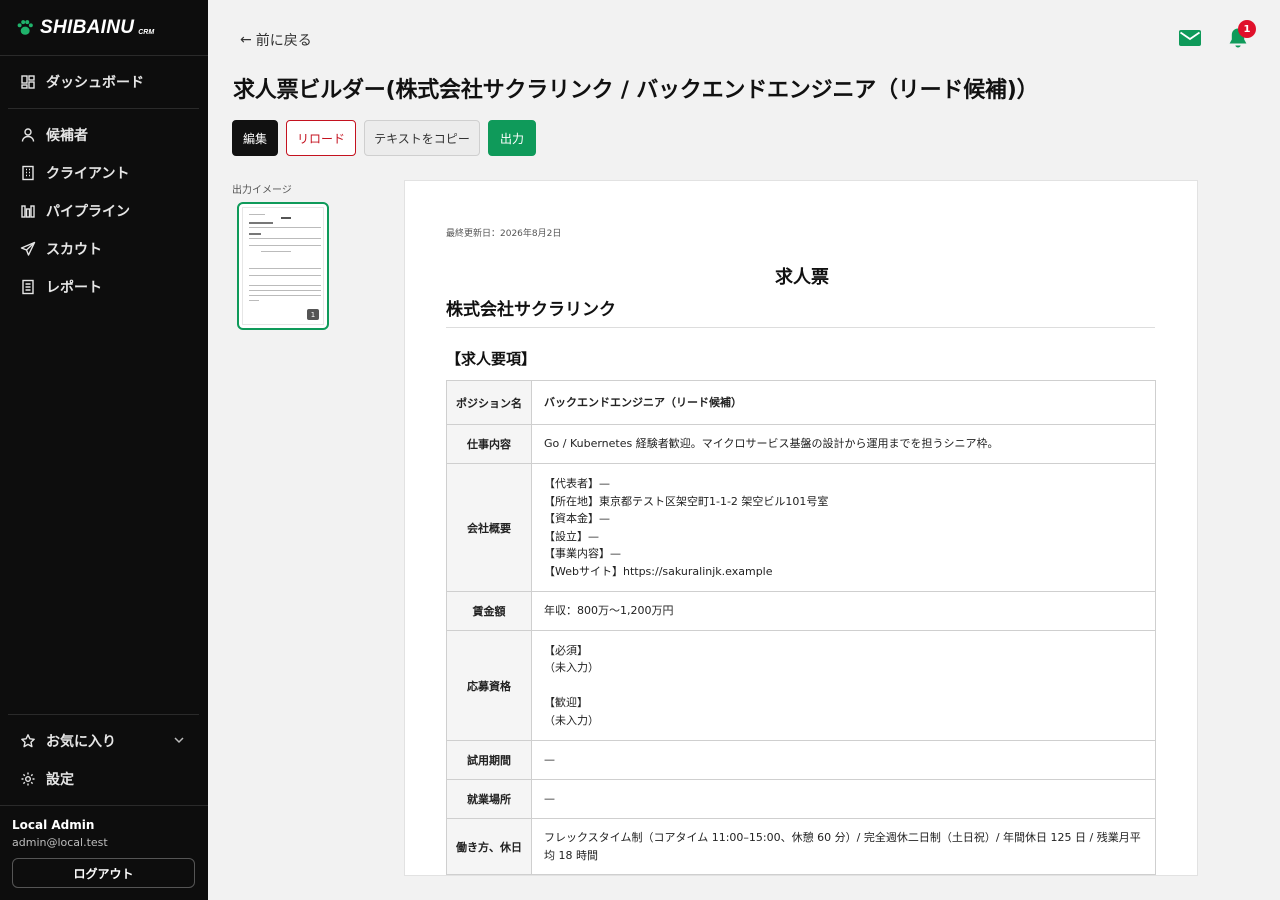  What do you see at coordinates (489, 527) in the screenshot?
I see `row-label: 会社概要` at bounding box center [489, 527].